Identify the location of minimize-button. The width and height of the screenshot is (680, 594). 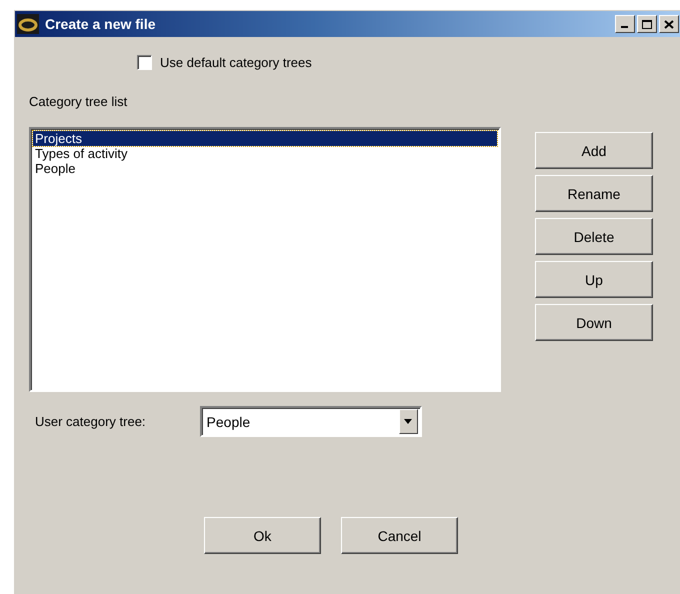
(625, 24).